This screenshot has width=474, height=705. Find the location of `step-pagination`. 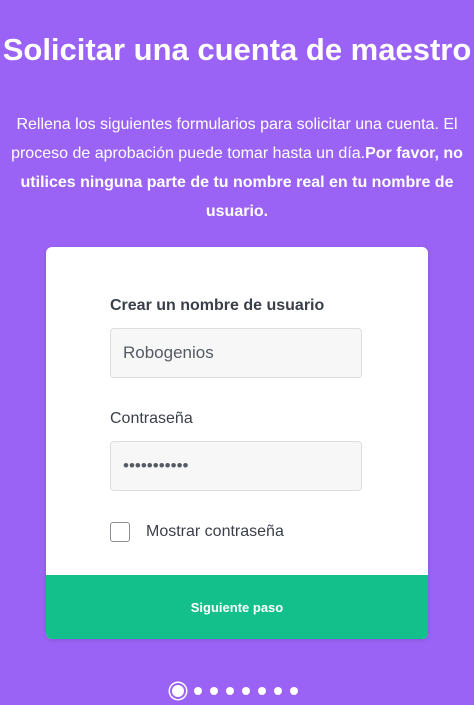

step-pagination is located at coordinates (235, 691).